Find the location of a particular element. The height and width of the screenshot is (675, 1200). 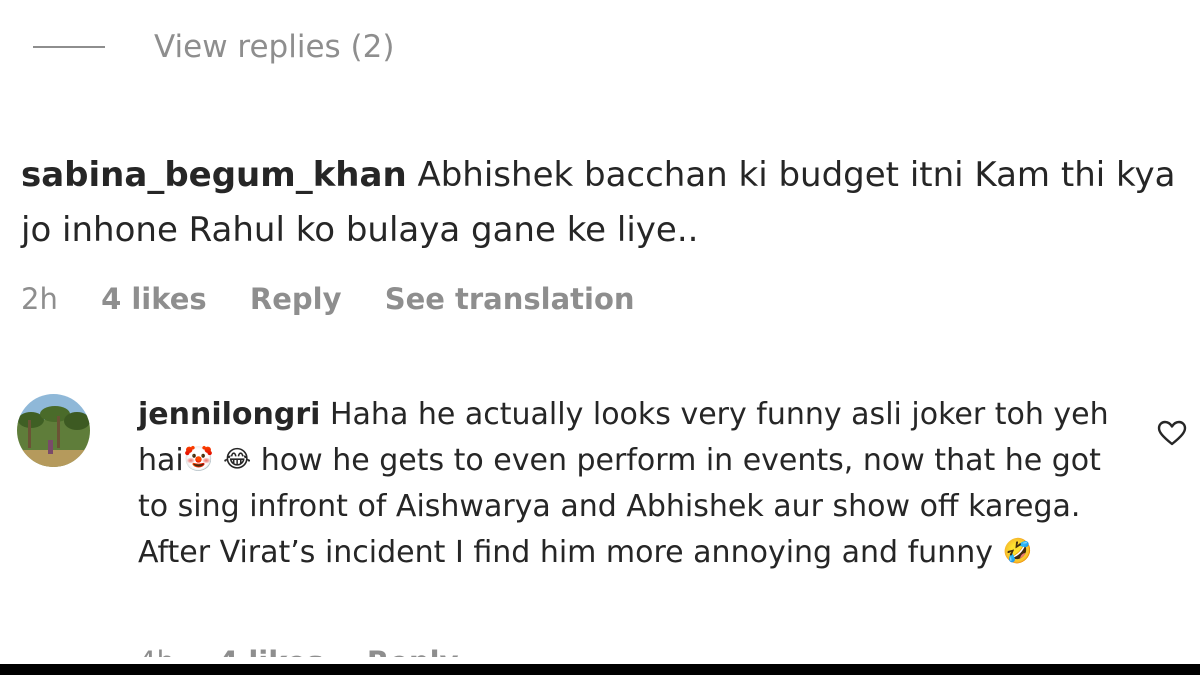

laughing-tears-emoji: 😂 is located at coordinates (237, 459).